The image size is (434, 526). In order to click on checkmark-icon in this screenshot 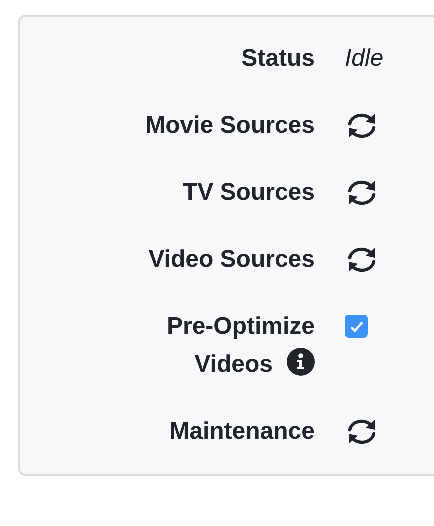, I will do `click(357, 326)`.